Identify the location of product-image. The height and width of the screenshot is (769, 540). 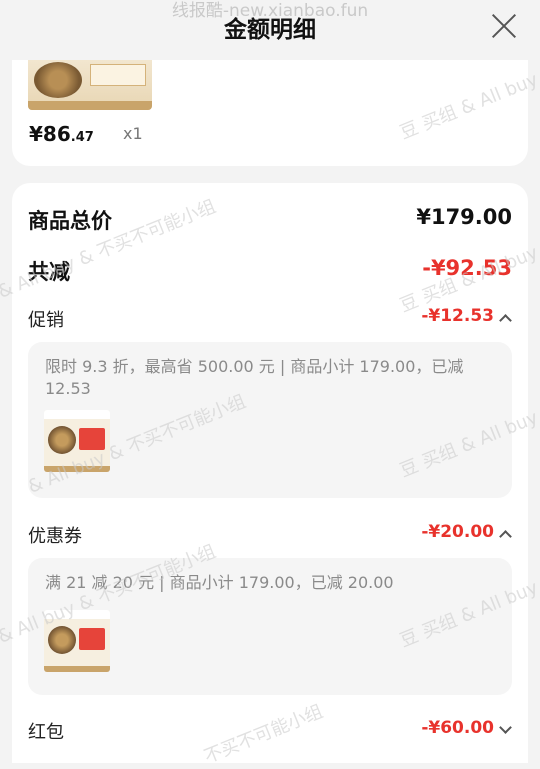
(90, 85).